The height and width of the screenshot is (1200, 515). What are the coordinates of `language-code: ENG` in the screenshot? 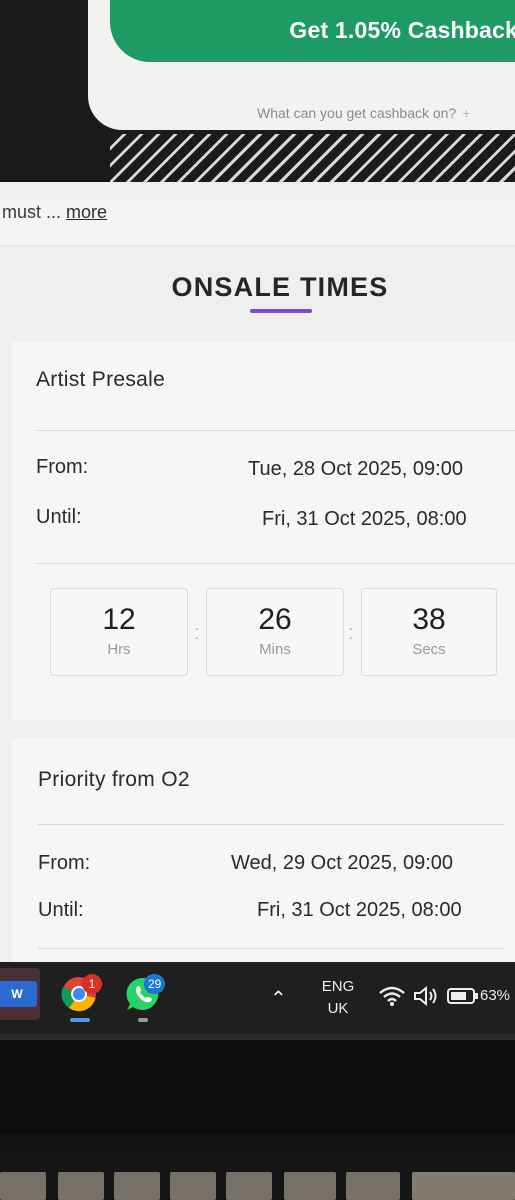 It's located at (338, 986).